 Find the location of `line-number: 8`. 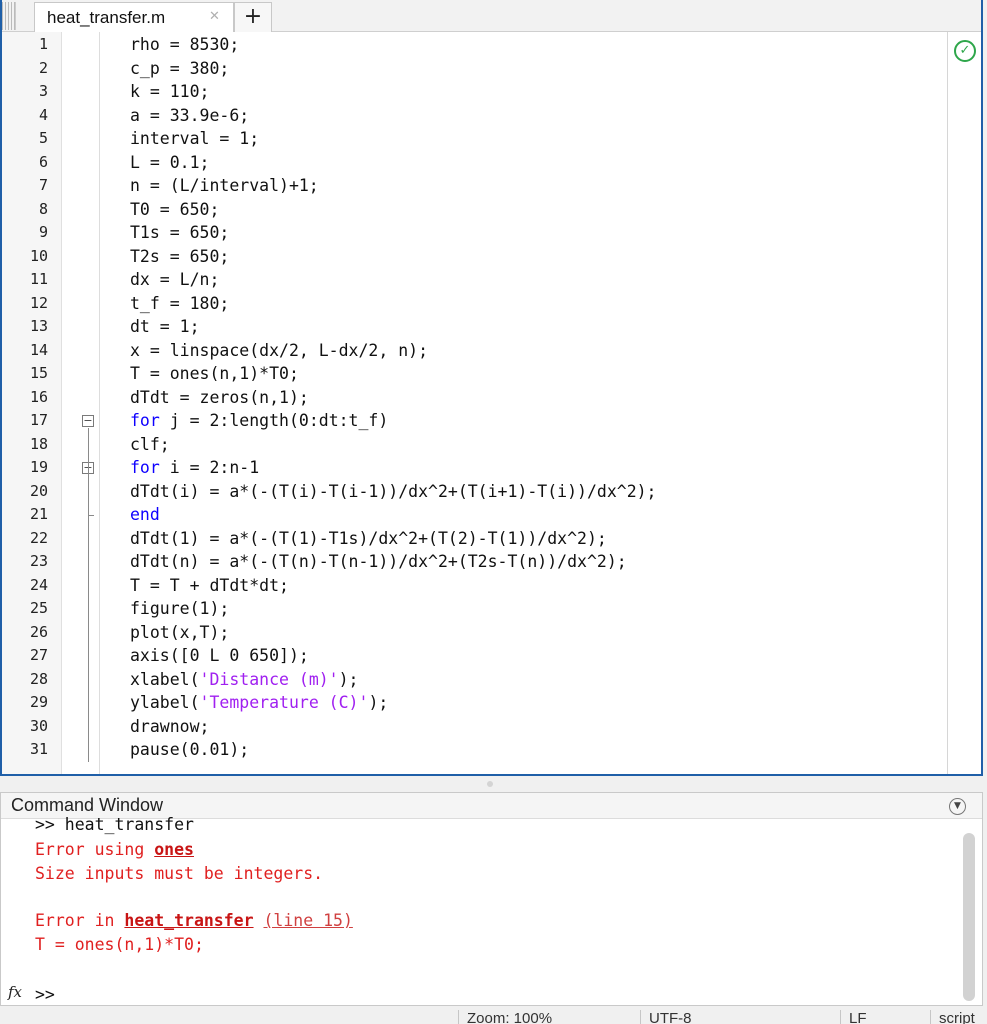

line-number: 8 is located at coordinates (25, 210).